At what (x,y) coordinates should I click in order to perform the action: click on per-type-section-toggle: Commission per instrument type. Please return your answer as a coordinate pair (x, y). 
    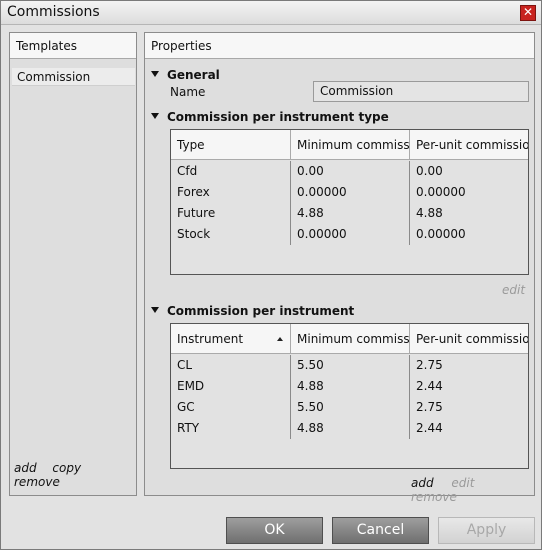
    Looking at the image, I should click on (270, 117).